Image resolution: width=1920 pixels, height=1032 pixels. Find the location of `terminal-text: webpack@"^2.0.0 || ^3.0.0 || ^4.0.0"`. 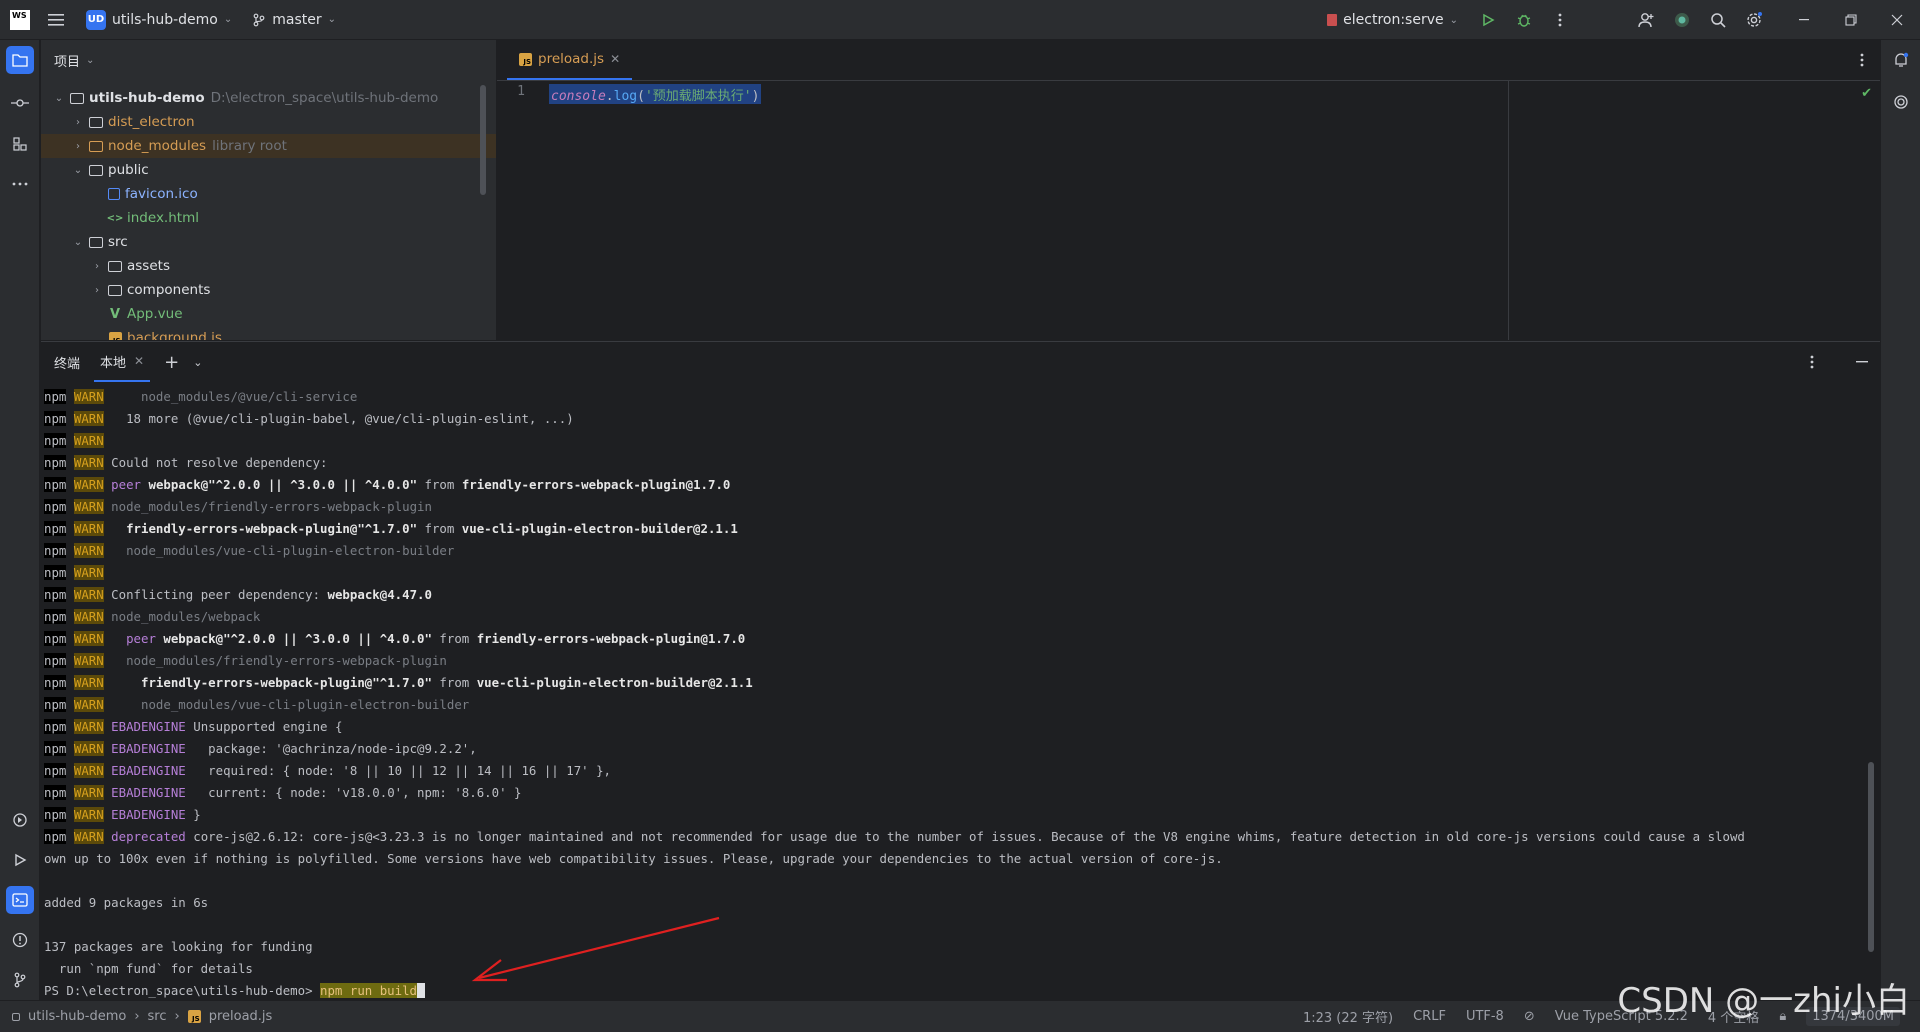

terminal-text: webpack@"^2.0.0 || ^3.0.0 || ^4.0.0" is located at coordinates (297, 638).